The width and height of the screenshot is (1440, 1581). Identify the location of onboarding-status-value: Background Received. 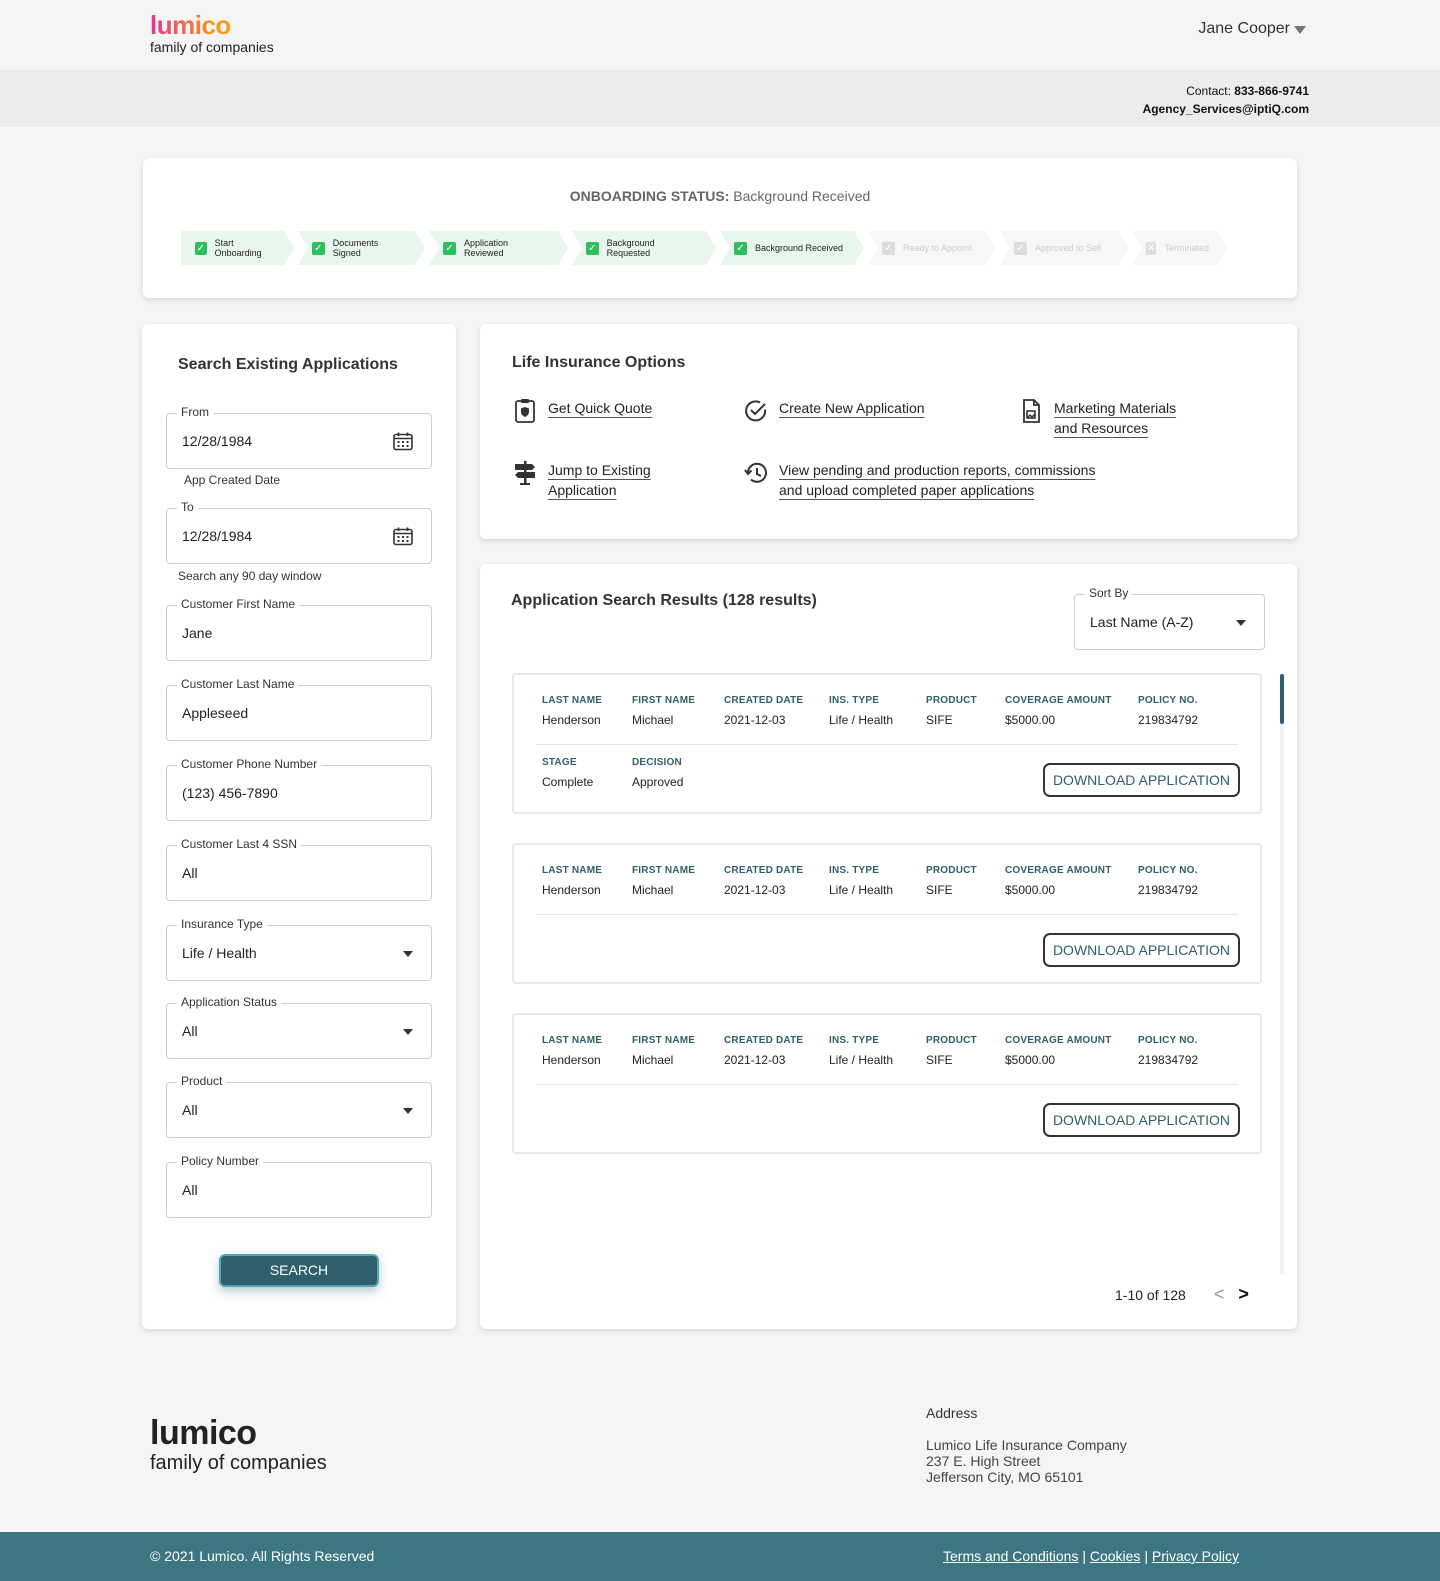
(802, 196).